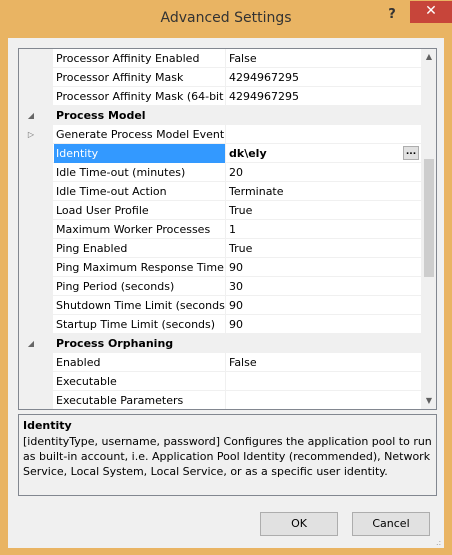  Describe the element at coordinates (441, 543) in the screenshot. I see `resize-grip-icon: .:` at that location.